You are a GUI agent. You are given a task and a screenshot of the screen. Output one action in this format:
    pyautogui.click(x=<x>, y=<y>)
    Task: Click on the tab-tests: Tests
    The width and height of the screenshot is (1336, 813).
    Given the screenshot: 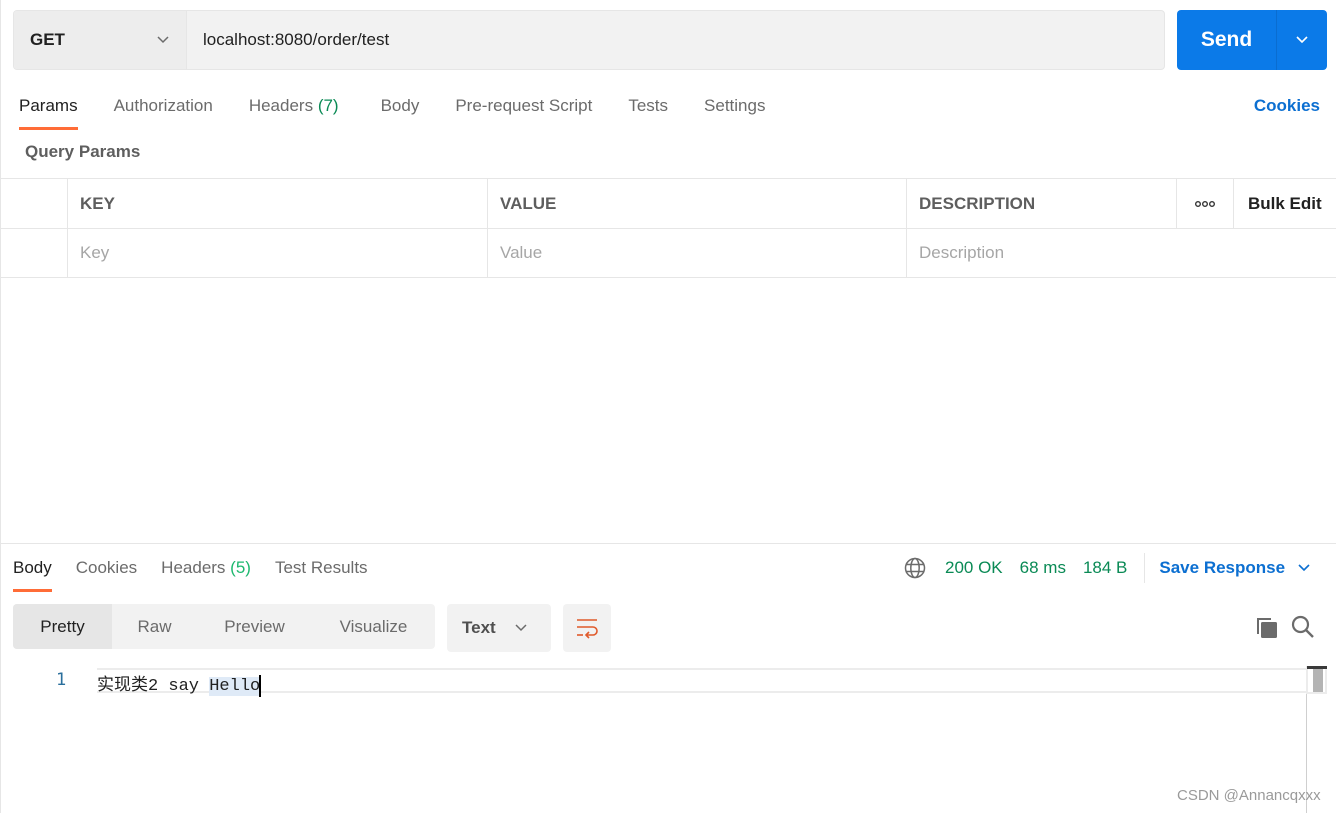 What is the action you would take?
    pyautogui.click(x=648, y=106)
    